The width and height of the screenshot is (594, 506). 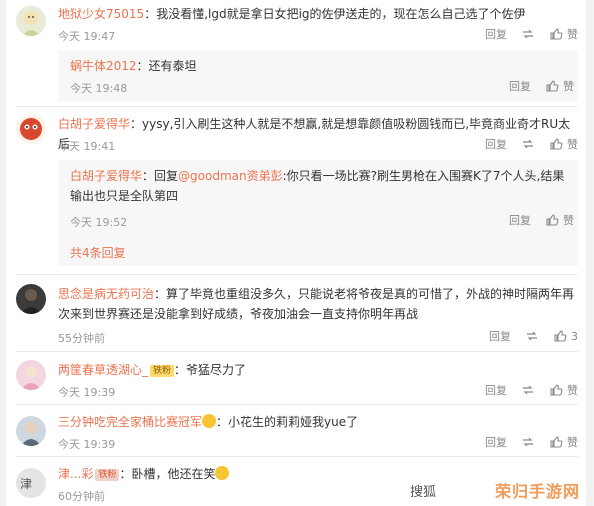 What do you see at coordinates (99, 222) in the screenshot?
I see `timestamp: 今天 19:52` at bounding box center [99, 222].